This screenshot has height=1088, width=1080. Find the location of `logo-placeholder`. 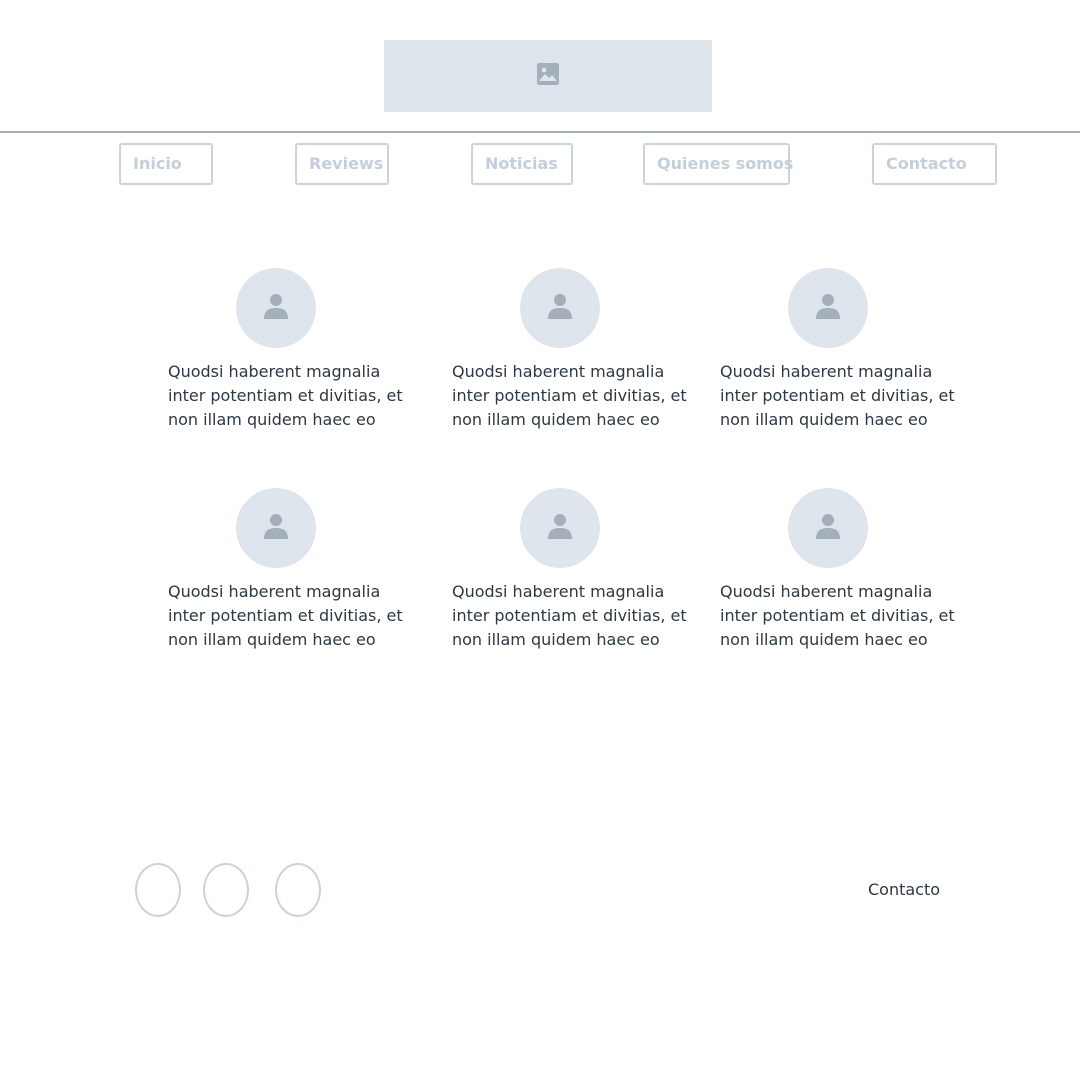

logo-placeholder is located at coordinates (548, 76).